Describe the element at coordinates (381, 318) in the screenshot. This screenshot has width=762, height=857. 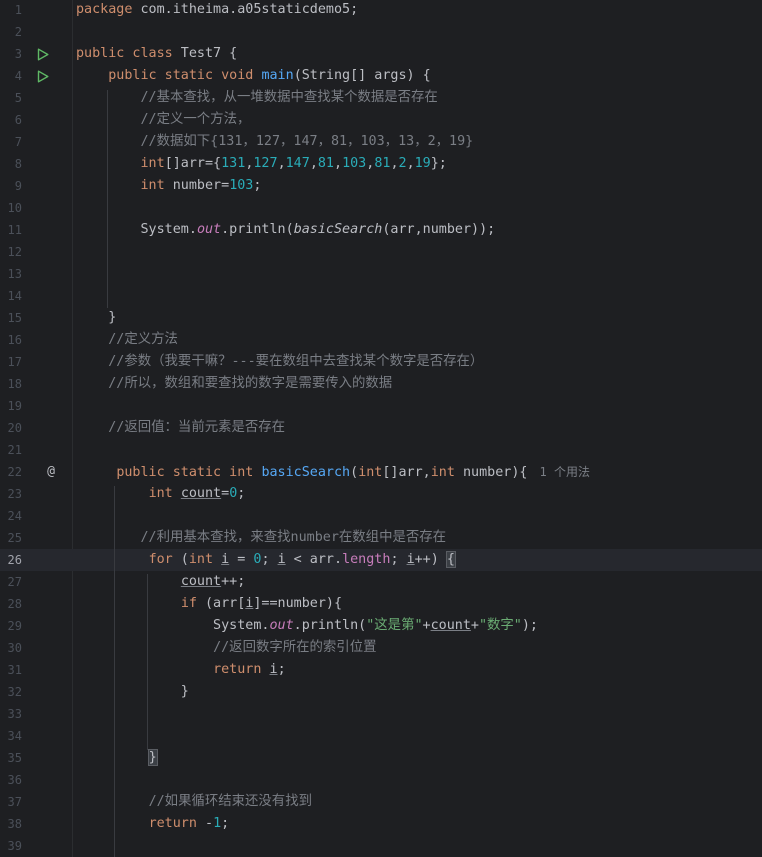
I see `code-line: 15 }` at that location.